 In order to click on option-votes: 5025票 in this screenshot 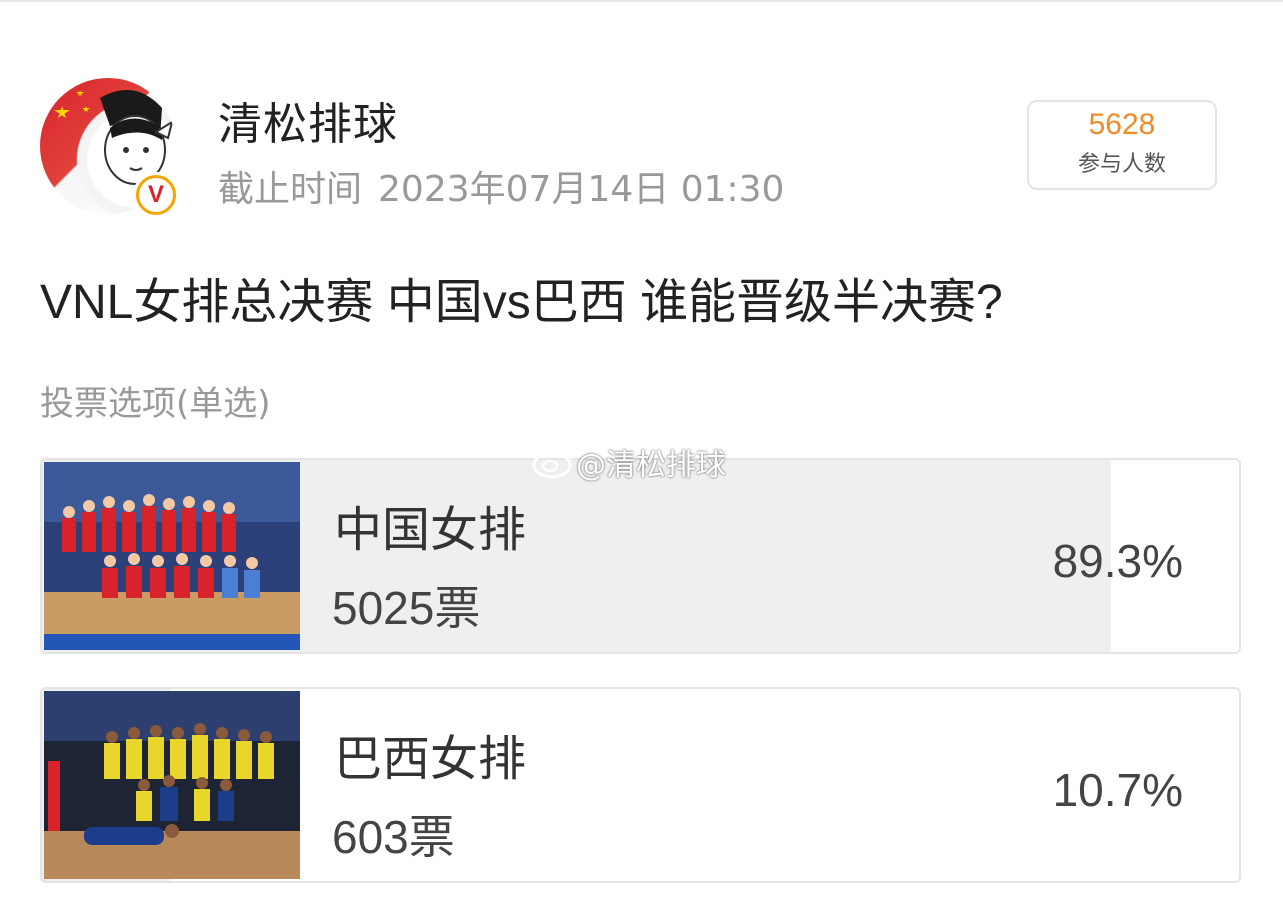, I will do `click(406, 608)`.